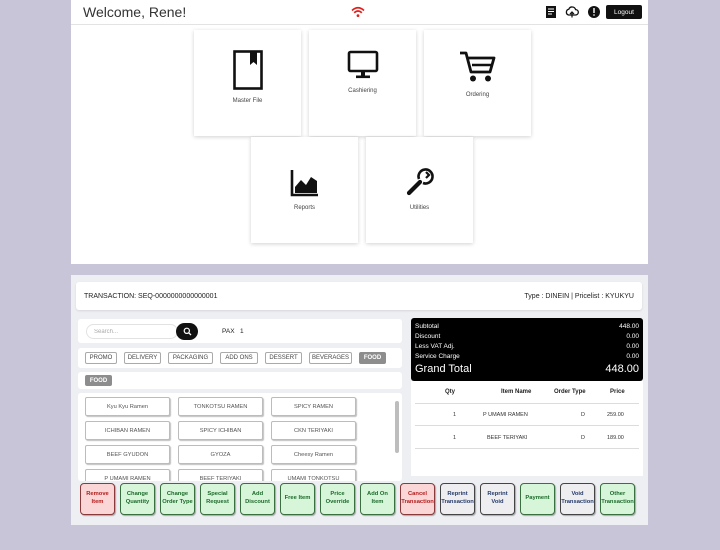 Image resolution: width=720 pixels, height=550 pixels. What do you see at coordinates (419, 208) in the screenshot?
I see `menu-label: Utilities` at bounding box center [419, 208].